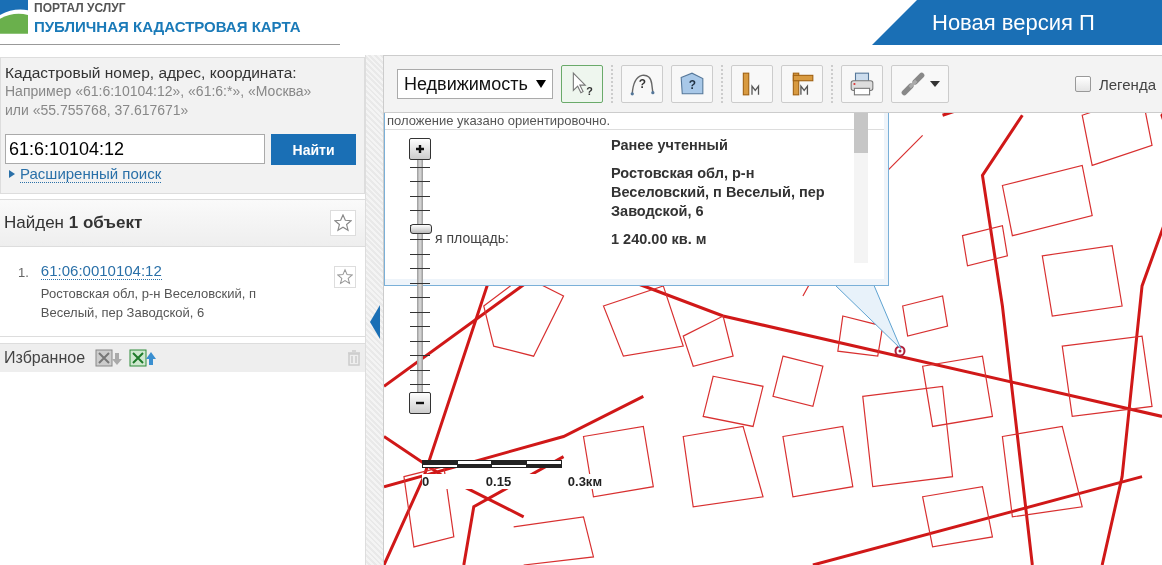 The width and height of the screenshot is (1162, 565). I want to click on cadastral-number-link: 61:06:0010104:12, so click(101, 271).